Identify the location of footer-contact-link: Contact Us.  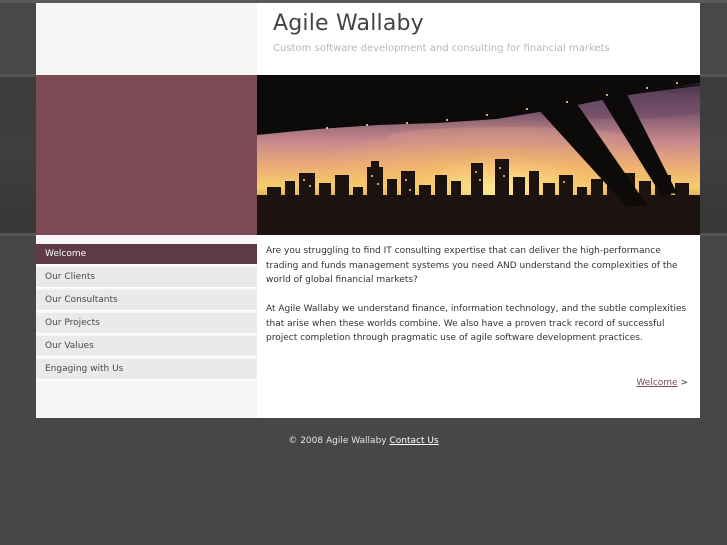
(414, 441).